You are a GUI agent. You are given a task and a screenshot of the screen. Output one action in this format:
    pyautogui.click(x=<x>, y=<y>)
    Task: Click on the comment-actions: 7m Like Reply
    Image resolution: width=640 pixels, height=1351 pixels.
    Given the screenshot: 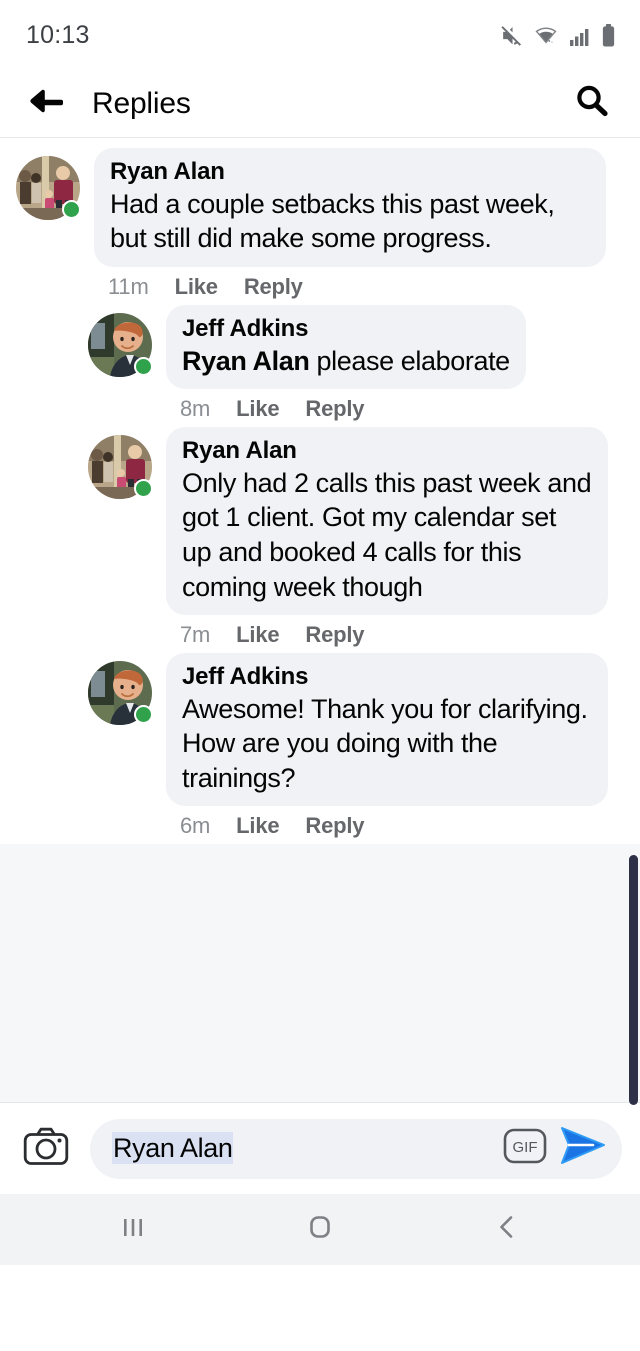 What is the action you would take?
    pyautogui.click(x=387, y=631)
    